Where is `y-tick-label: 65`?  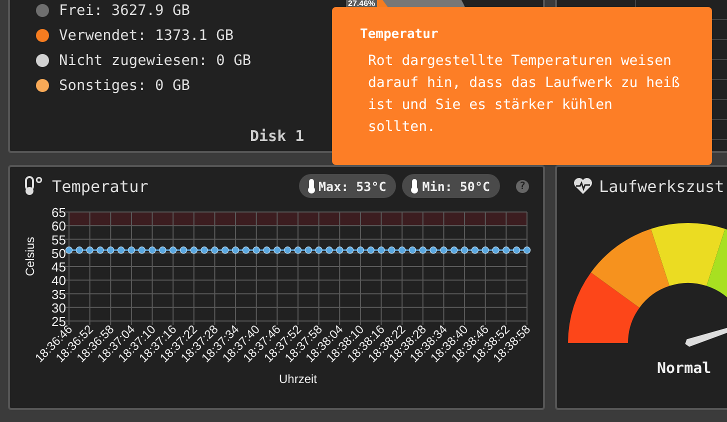 y-tick-label: 65 is located at coordinates (59, 212).